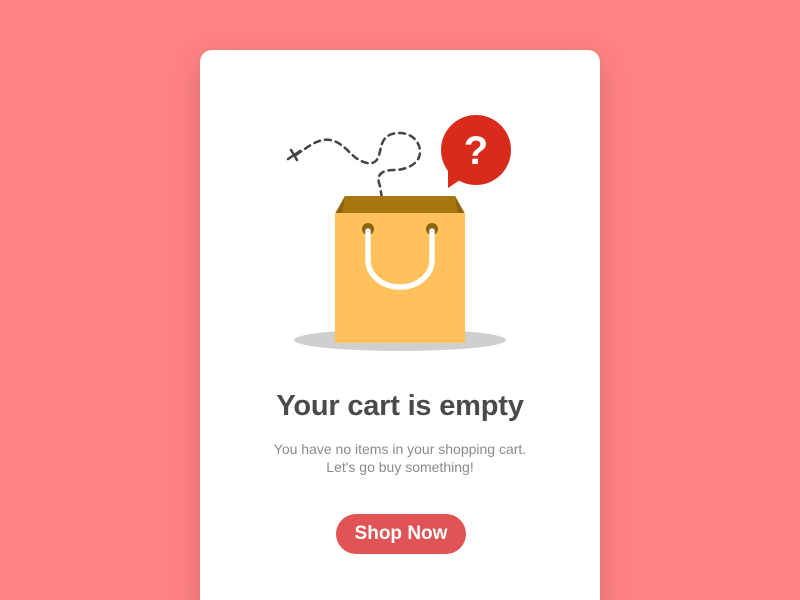 This screenshot has width=800, height=600. I want to click on empty-cart-message-line-2: Let's go buy something!, so click(400, 467).